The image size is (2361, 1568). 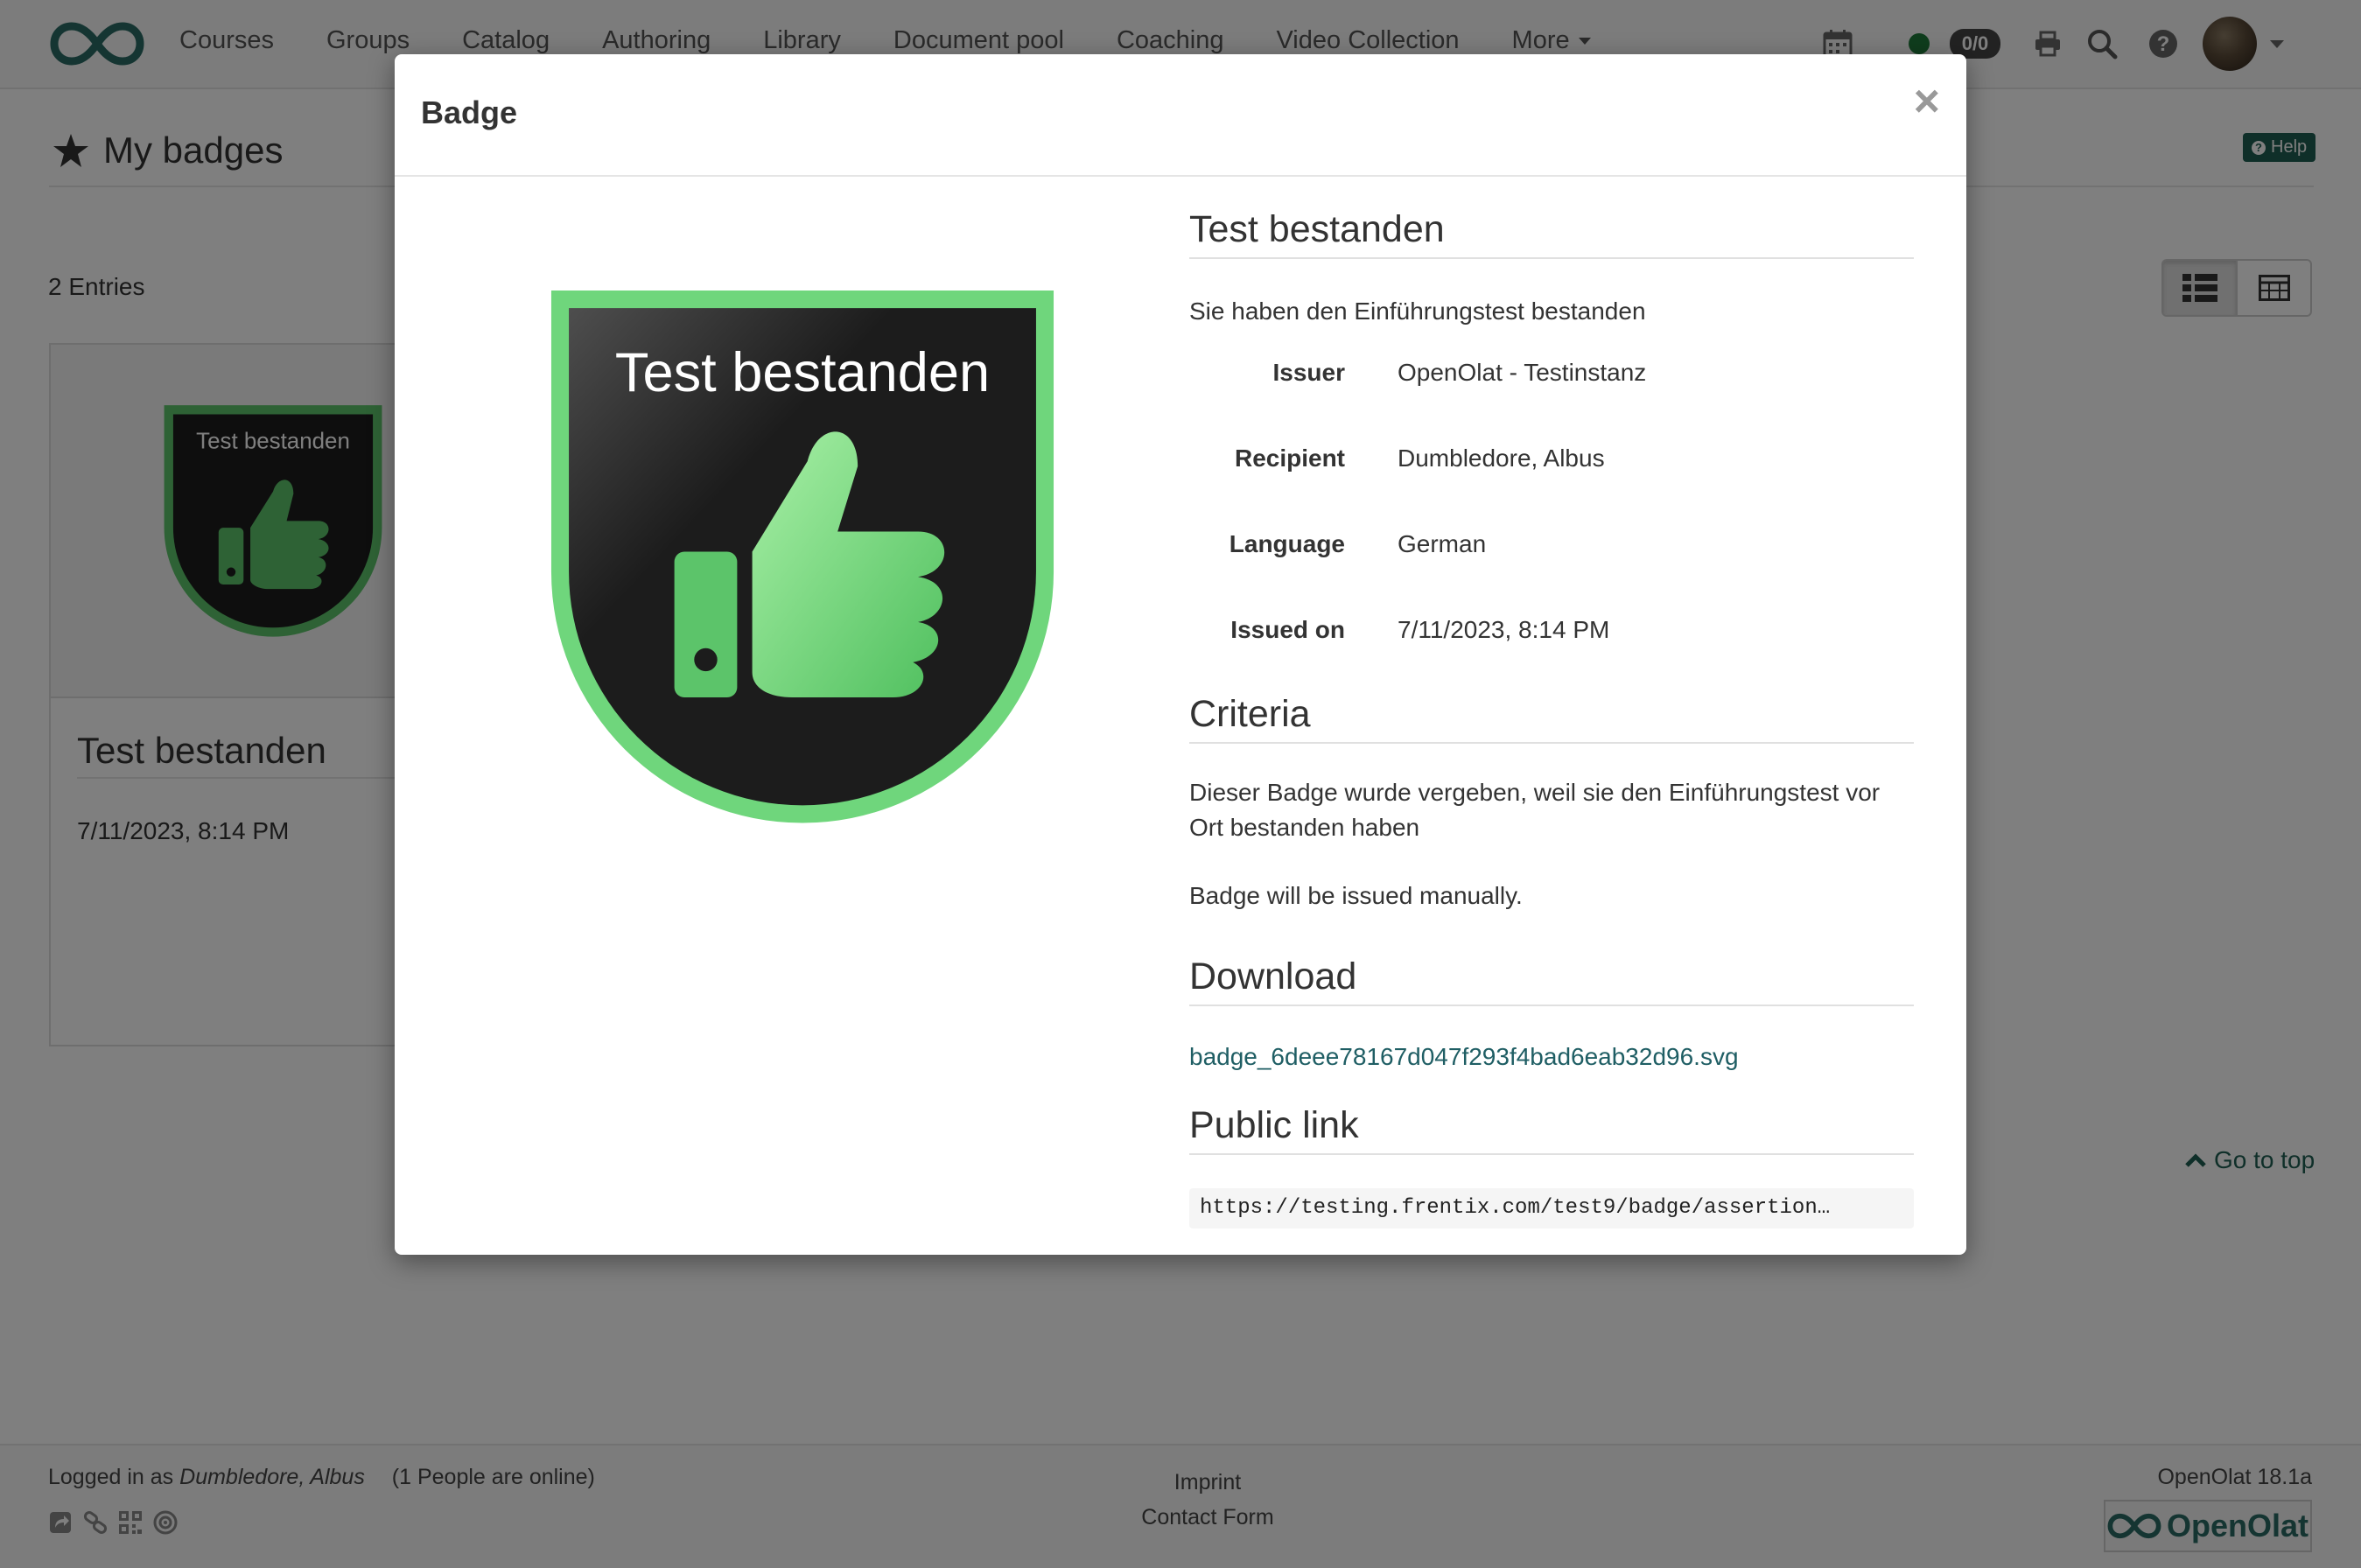 I want to click on dialog-title: Badge, so click(x=469, y=112).